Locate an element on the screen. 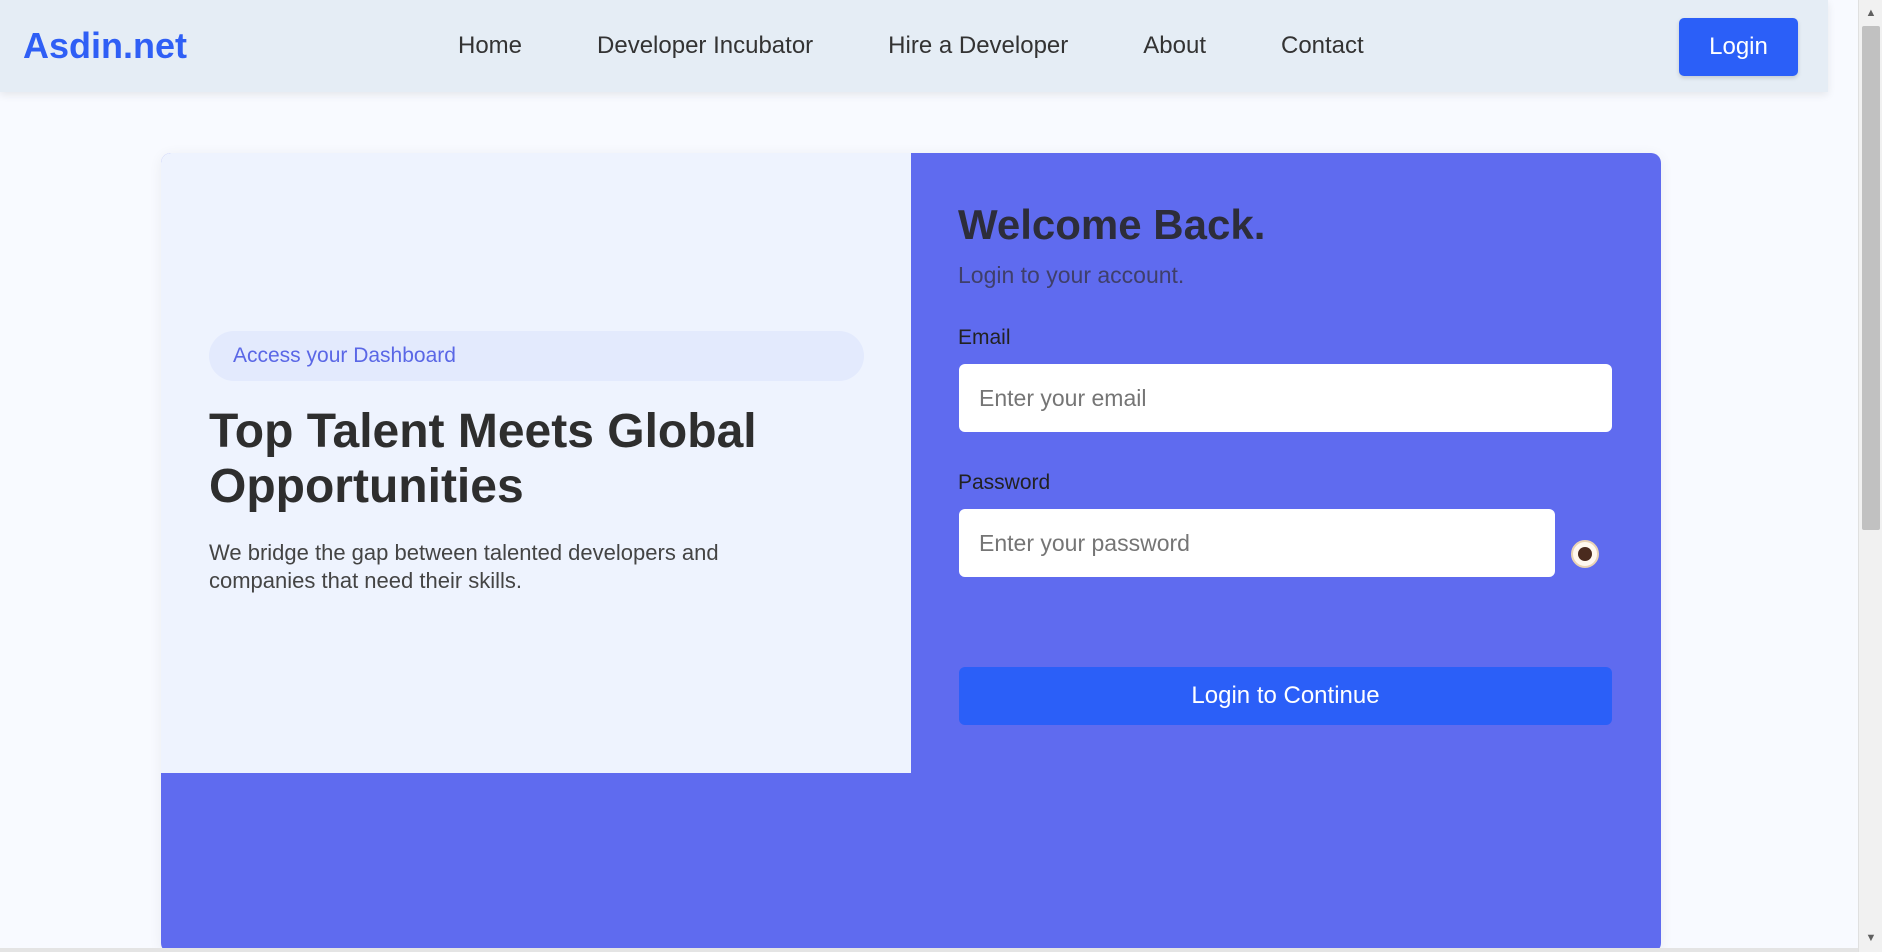  site-logo: Asdin.net is located at coordinates (105, 46).